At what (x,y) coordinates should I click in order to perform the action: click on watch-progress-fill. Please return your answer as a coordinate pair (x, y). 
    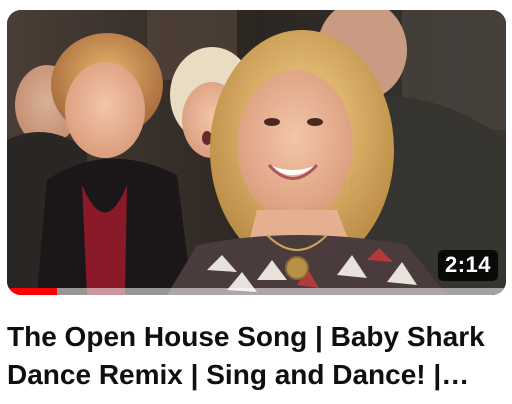
    Looking at the image, I should click on (32, 291).